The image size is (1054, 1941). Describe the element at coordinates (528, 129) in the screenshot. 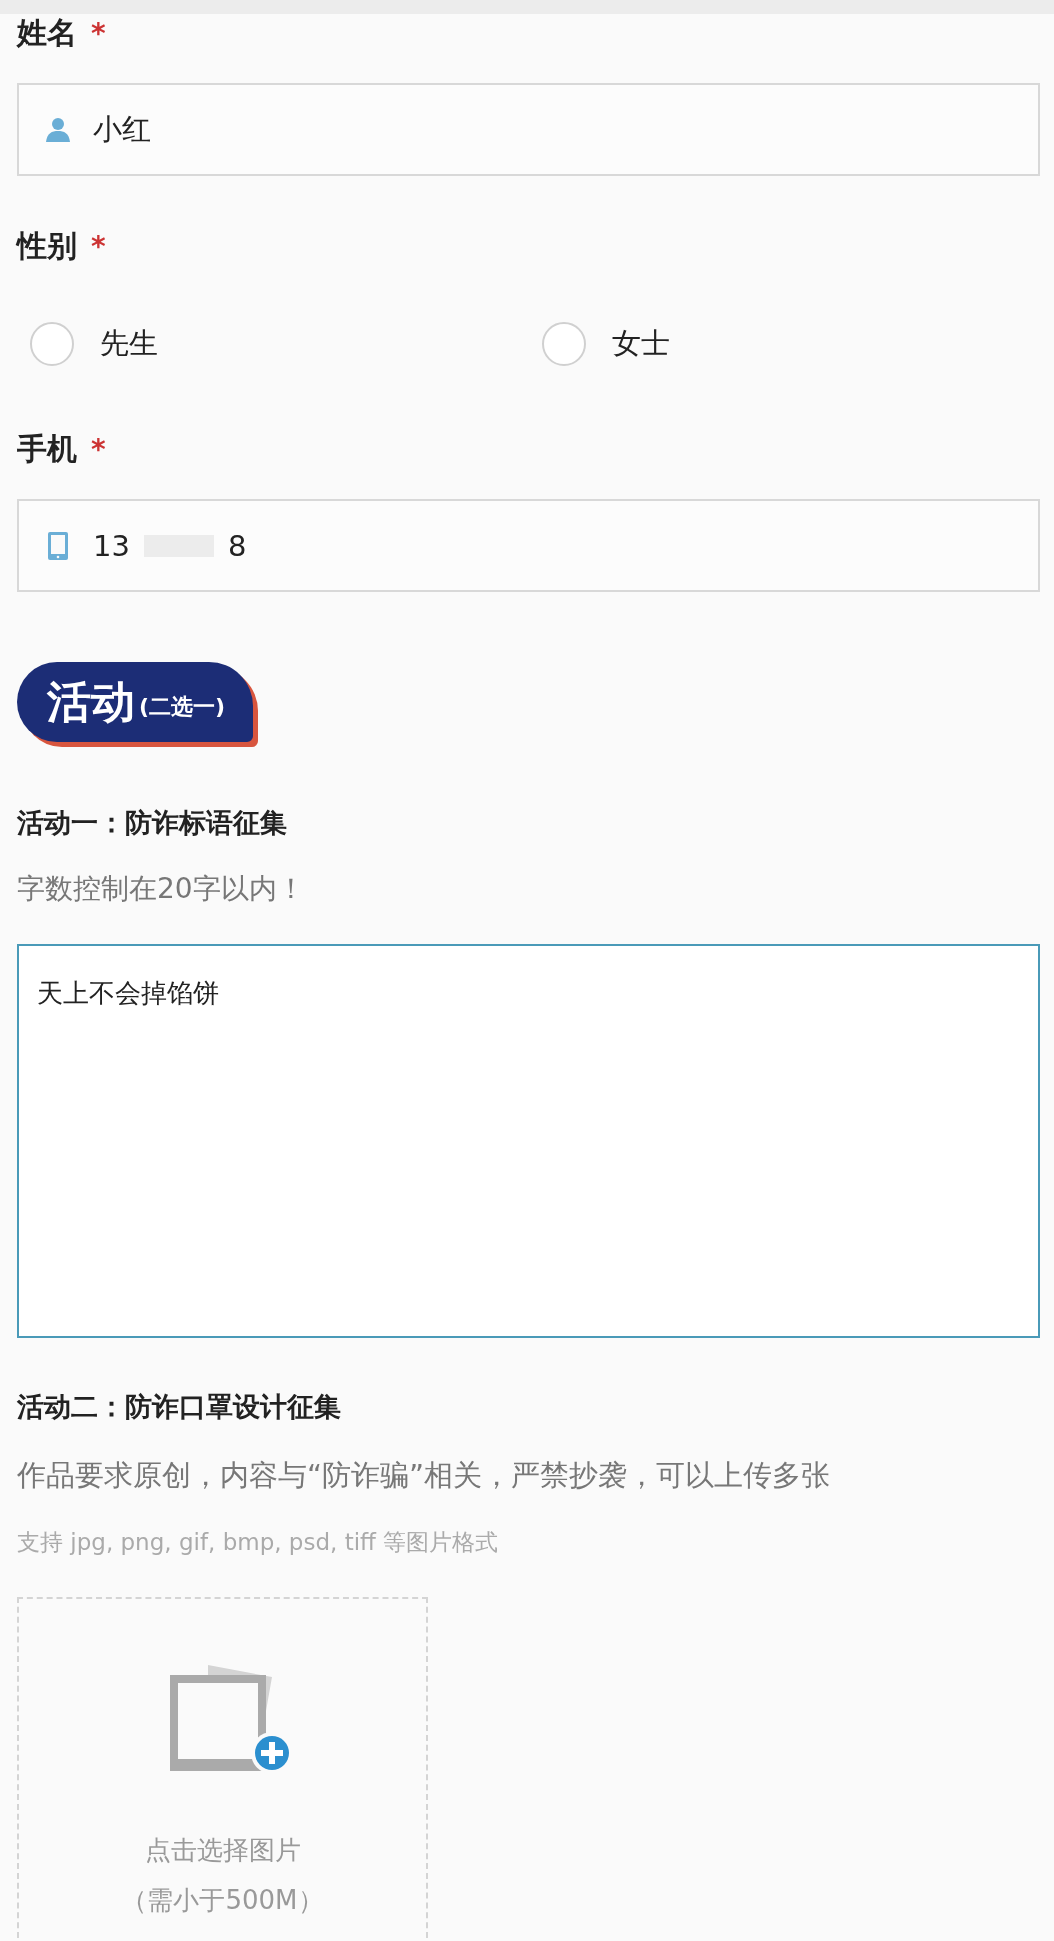

I see `input-field: 小红` at that location.